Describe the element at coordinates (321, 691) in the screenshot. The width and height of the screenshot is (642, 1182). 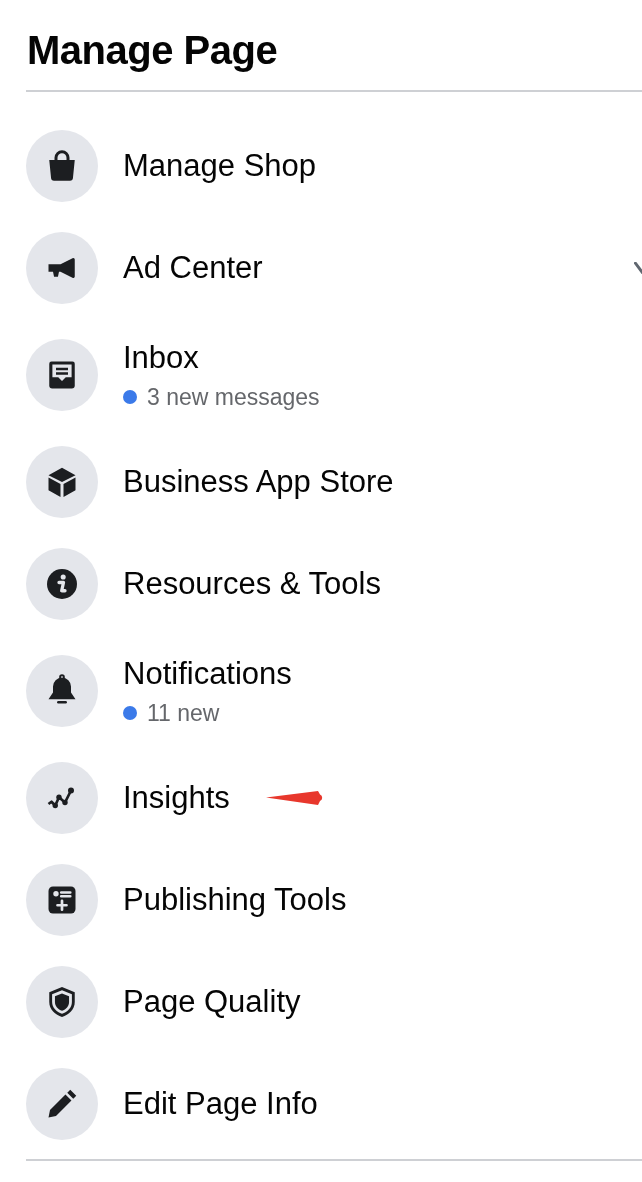
I see `menu-item: Notifications 11 new` at that location.